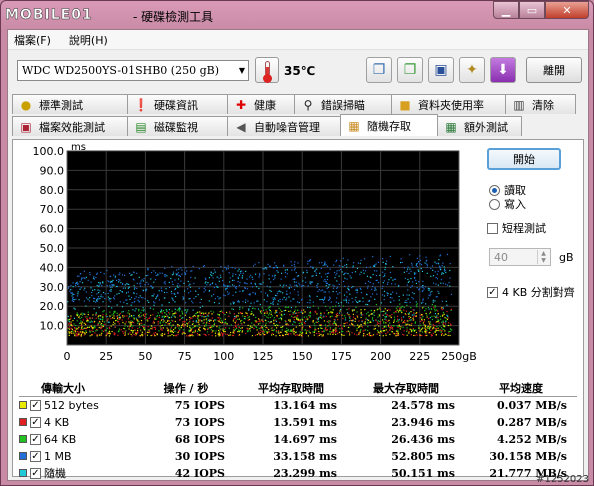  Describe the element at coordinates (423, 473) in the screenshot. I see `row-max-access: 50.151 ms` at that location.